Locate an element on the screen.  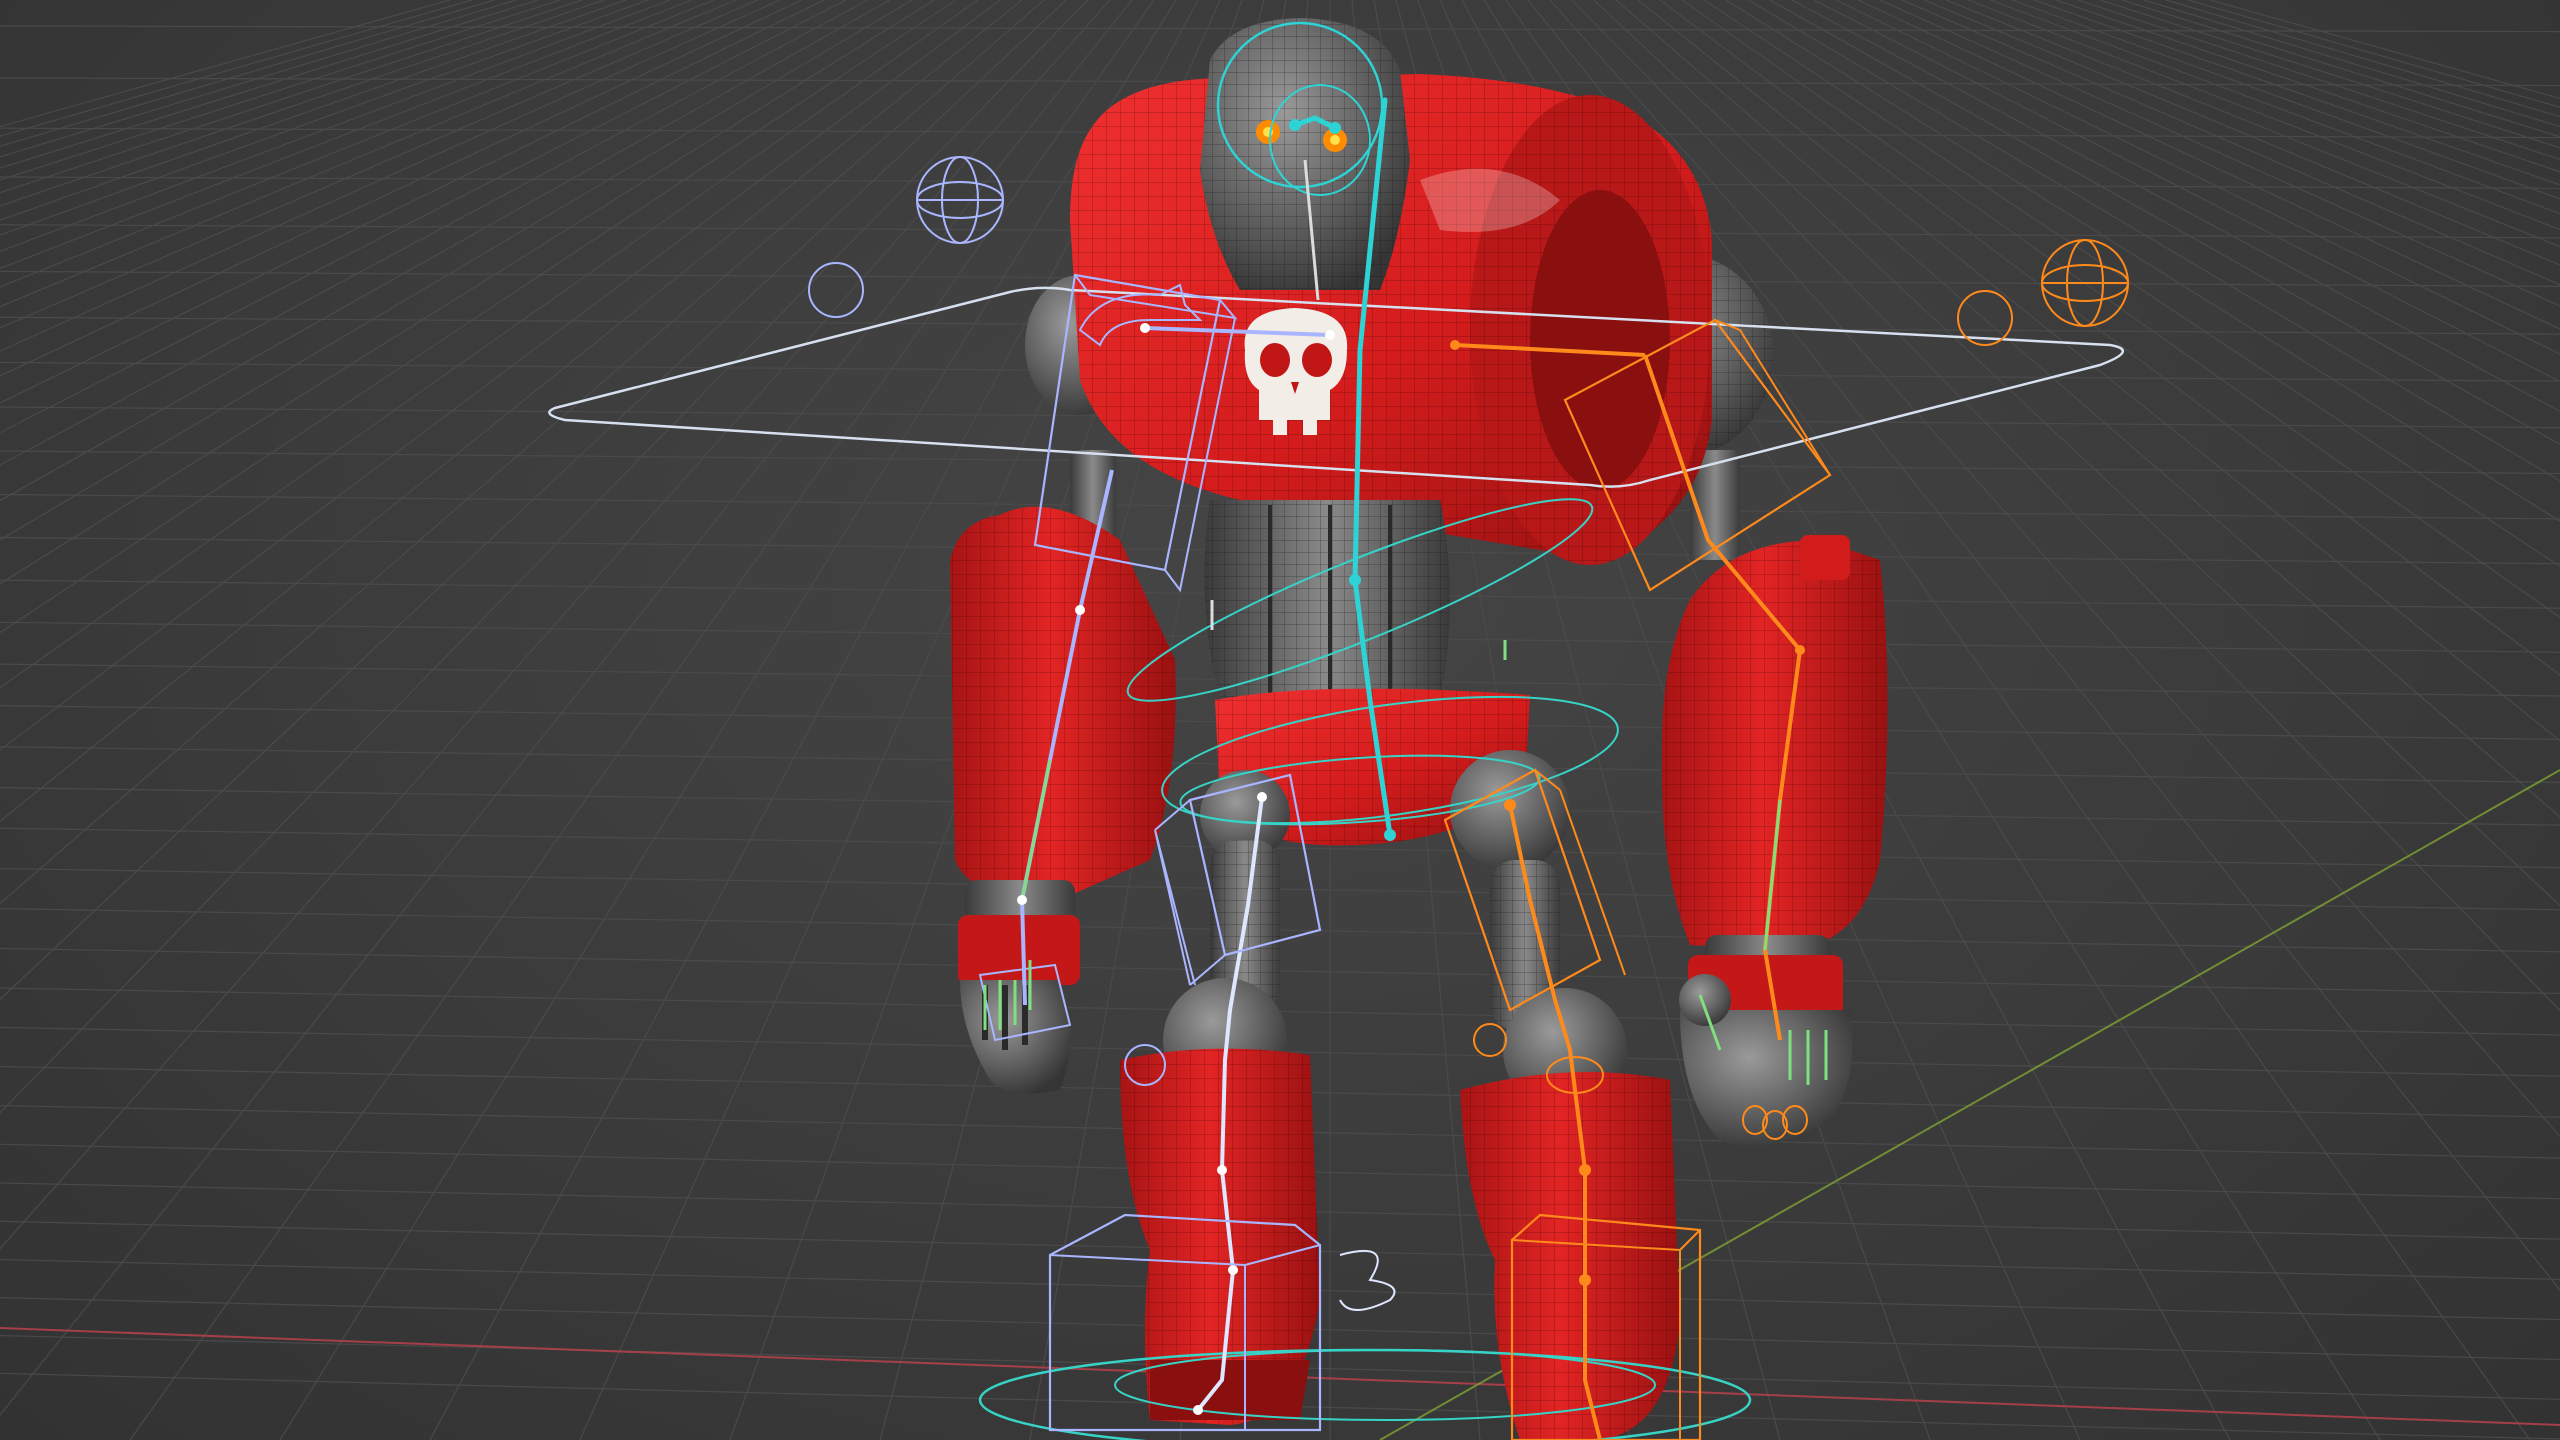
left-heel-control is located at coordinates (1367, 1280).